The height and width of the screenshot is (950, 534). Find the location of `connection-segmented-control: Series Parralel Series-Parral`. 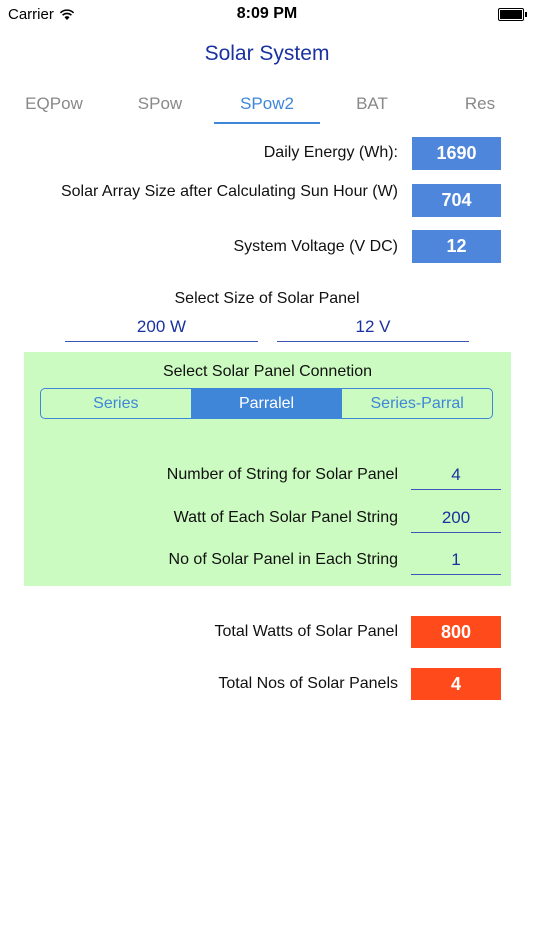

connection-segmented-control: Series Parralel Series-Parral is located at coordinates (266, 403).